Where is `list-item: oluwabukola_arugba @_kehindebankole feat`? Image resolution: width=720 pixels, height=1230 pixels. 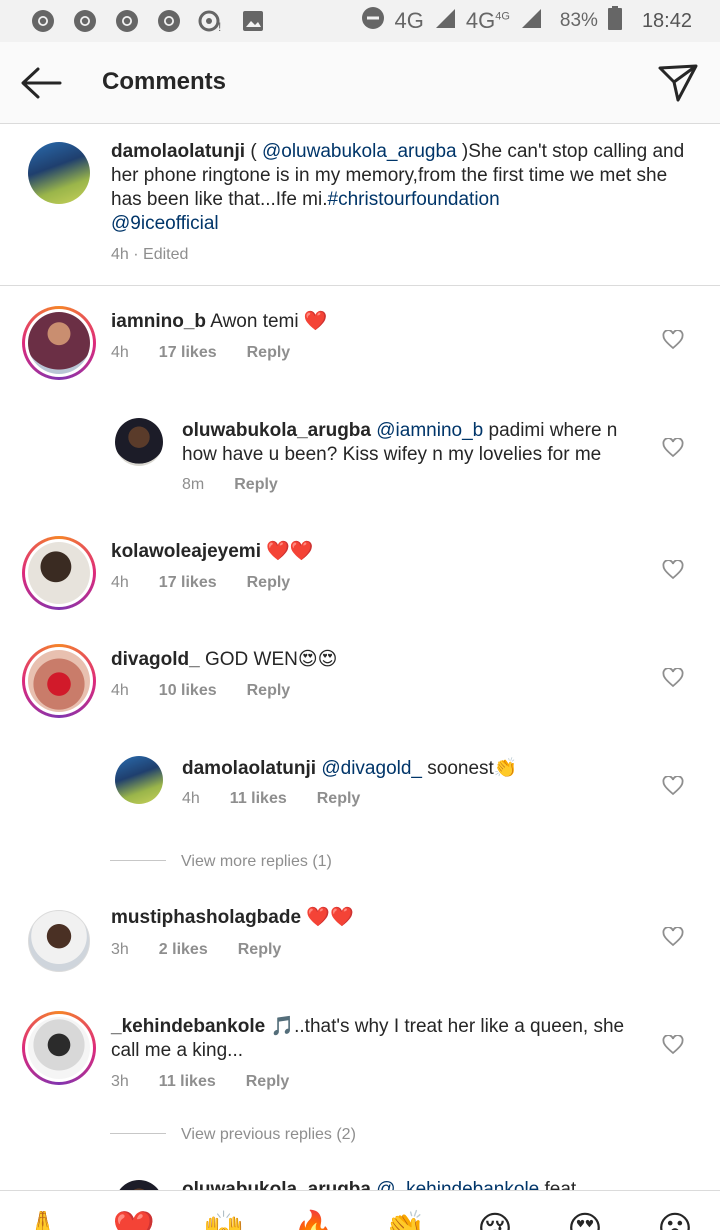
list-item: oluwabukola_arugba @_kehindebankole feat is located at coordinates (360, 1180).